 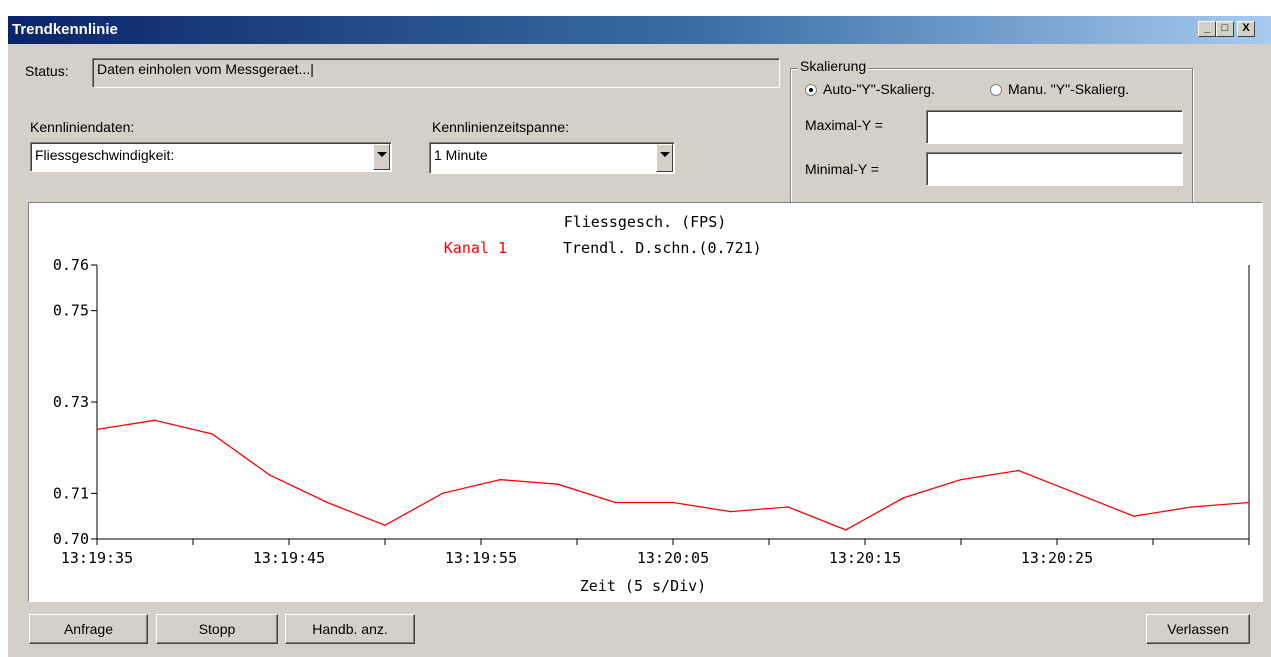 What do you see at coordinates (97, 558) in the screenshot?
I see `x-tick-label: 13:19:35` at bounding box center [97, 558].